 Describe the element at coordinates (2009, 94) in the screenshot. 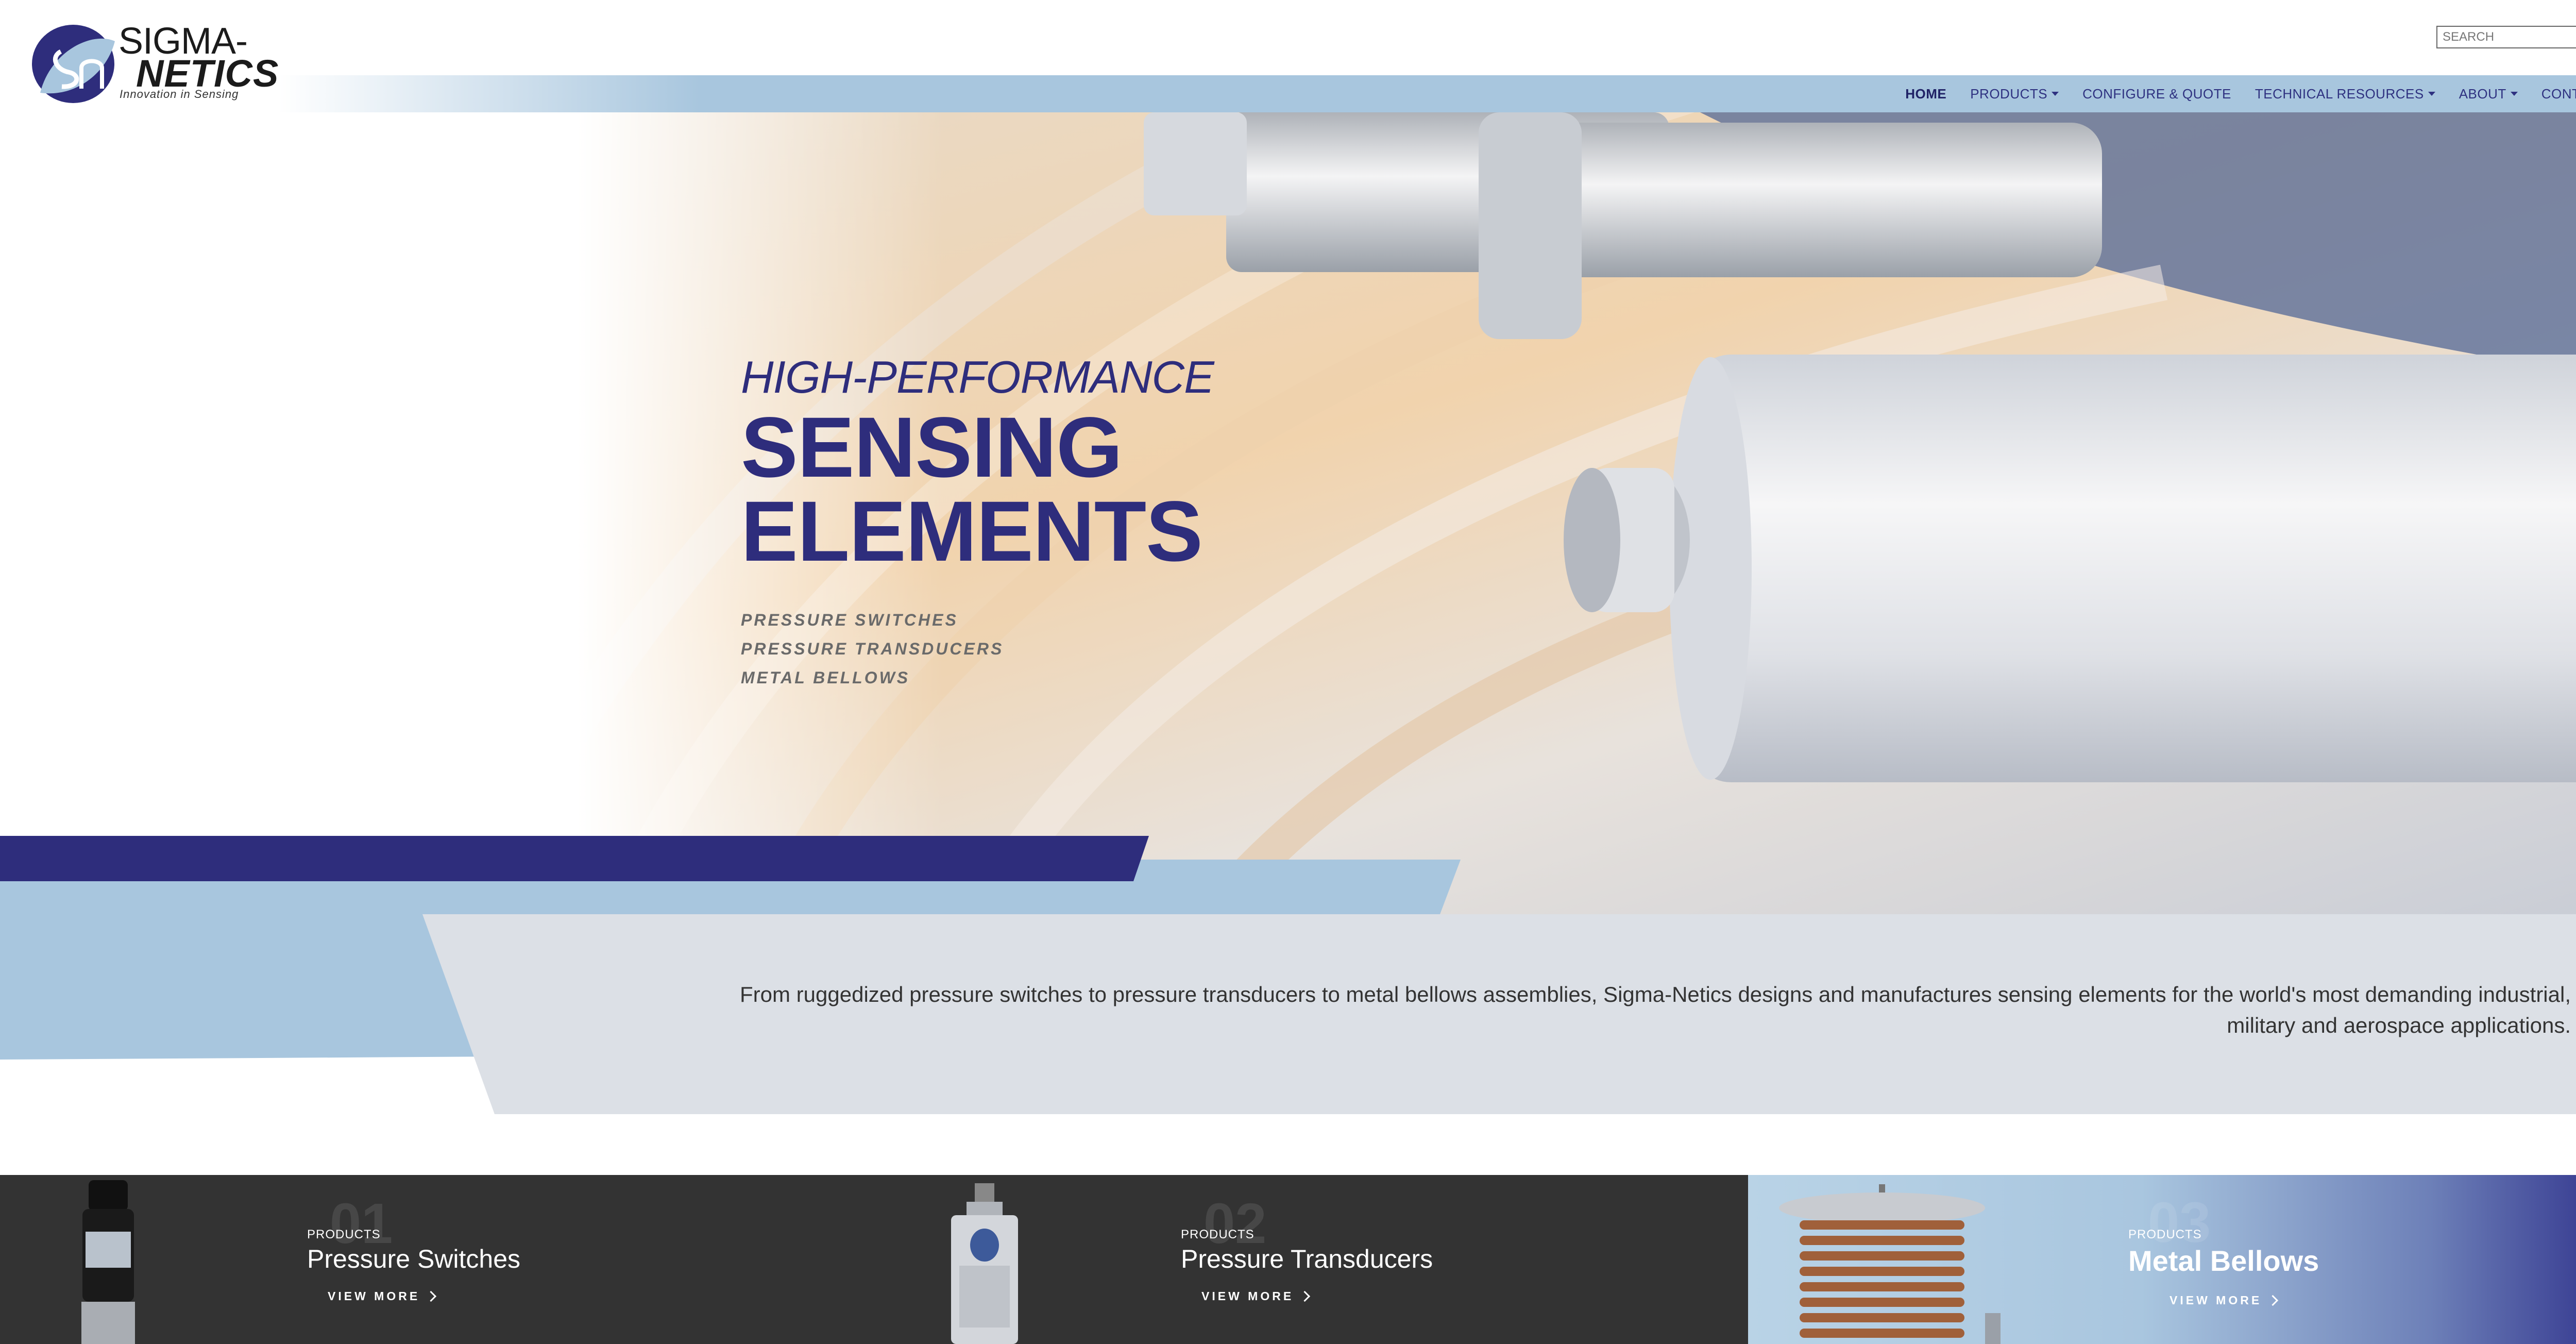

I see `nav-item-label: PRODUCTS` at that location.